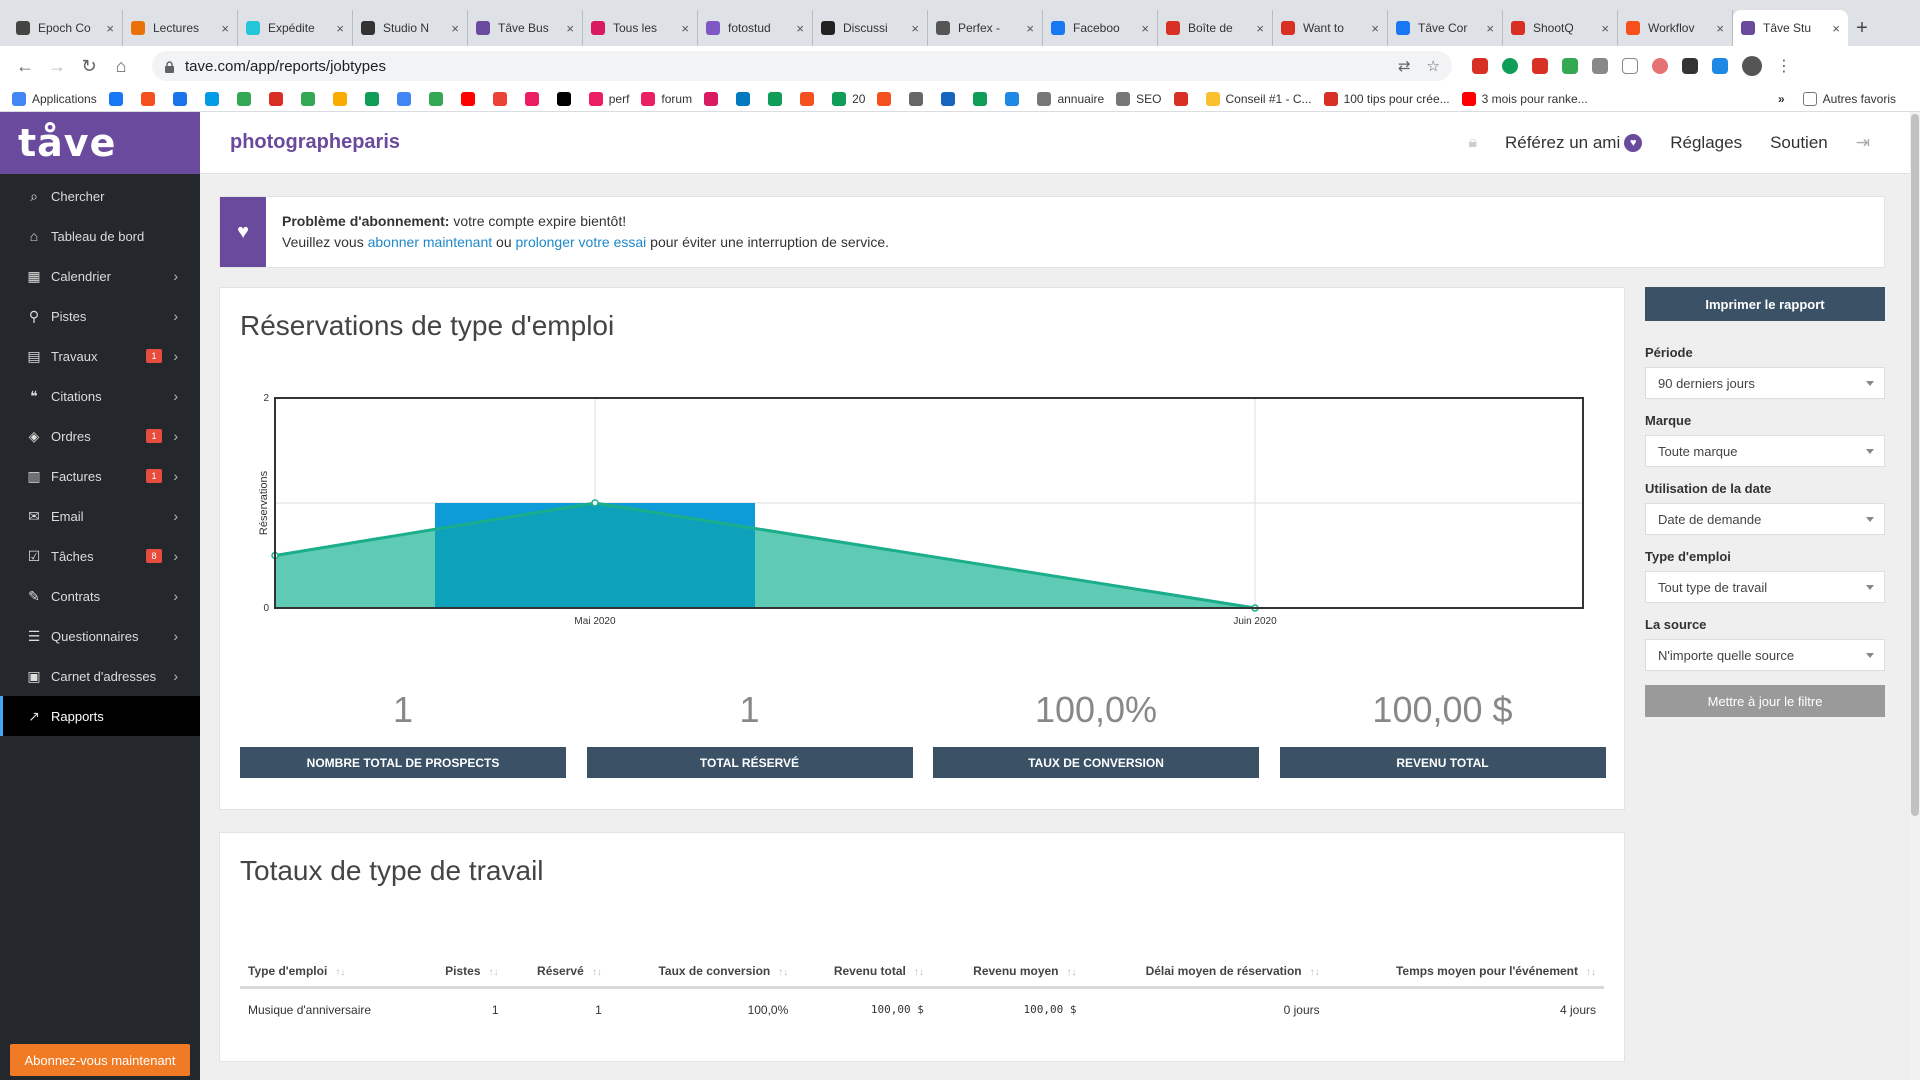 Image resolution: width=1920 pixels, height=1080 pixels. Describe the element at coordinates (558, 961) in the screenshot. I see `column-header: Réservé ↑↓` at that location.